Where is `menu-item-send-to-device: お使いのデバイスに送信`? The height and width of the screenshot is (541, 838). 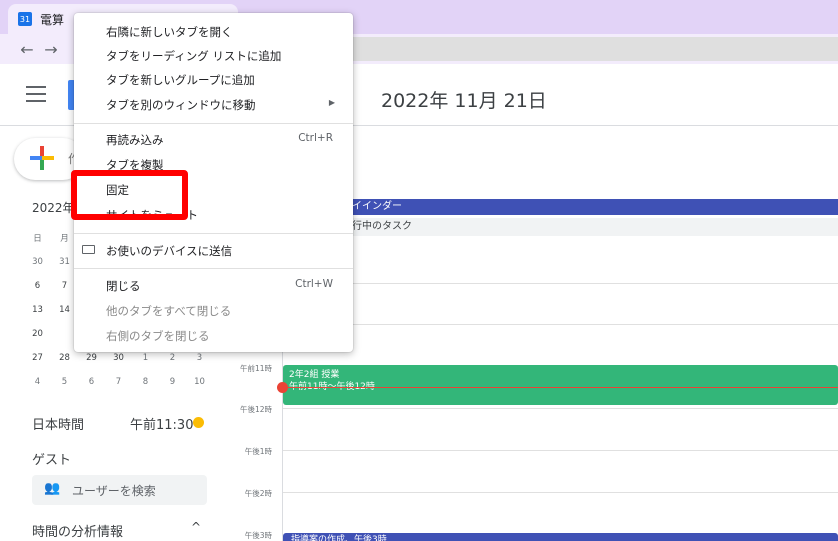 menu-item-send-to-device: お使いのデバイスに送信 is located at coordinates (213, 250).